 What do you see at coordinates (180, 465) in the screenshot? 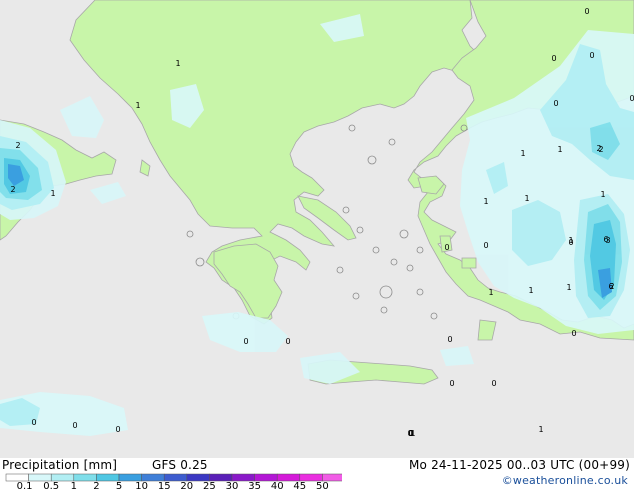
I see `model-name: GFS 0.25` at bounding box center [180, 465].